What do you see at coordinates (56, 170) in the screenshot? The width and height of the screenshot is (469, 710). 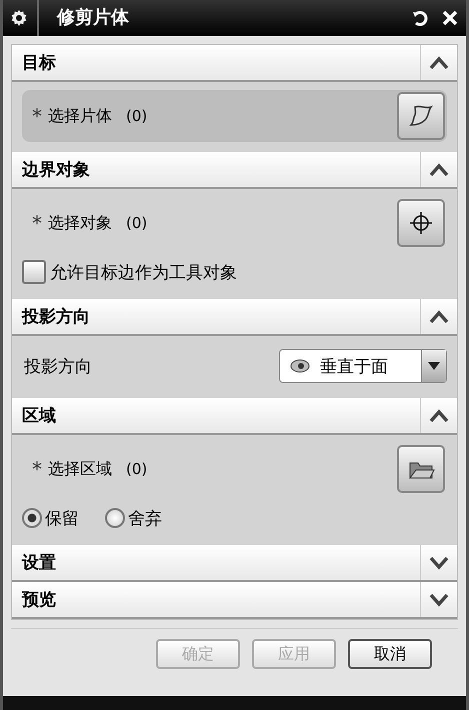 I see `section-title: 边界对象` at bounding box center [56, 170].